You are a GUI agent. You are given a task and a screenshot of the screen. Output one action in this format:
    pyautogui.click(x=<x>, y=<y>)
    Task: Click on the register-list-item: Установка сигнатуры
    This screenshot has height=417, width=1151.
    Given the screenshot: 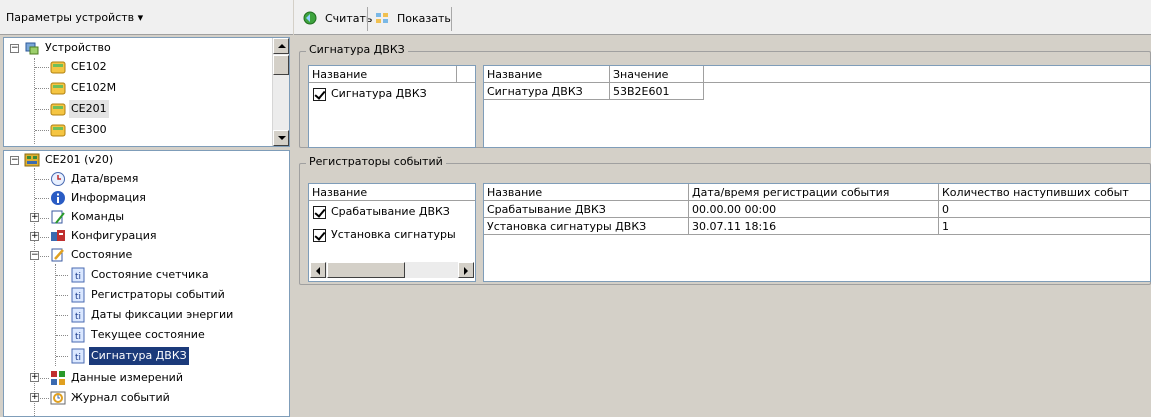 What is the action you would take?
    pyautogui.click(x=393, y=234)
    